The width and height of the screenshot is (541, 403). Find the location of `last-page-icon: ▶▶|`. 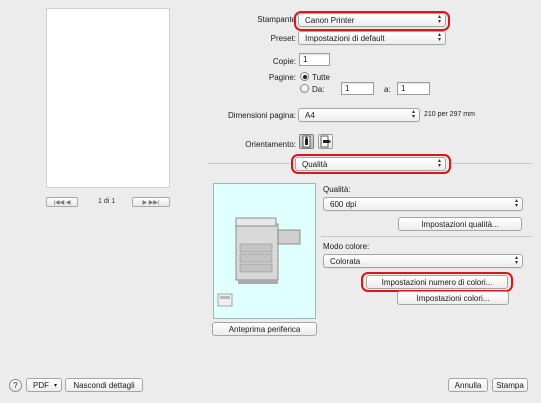

last-page-icon: ▶▶| is located at coordinates (154, 202).